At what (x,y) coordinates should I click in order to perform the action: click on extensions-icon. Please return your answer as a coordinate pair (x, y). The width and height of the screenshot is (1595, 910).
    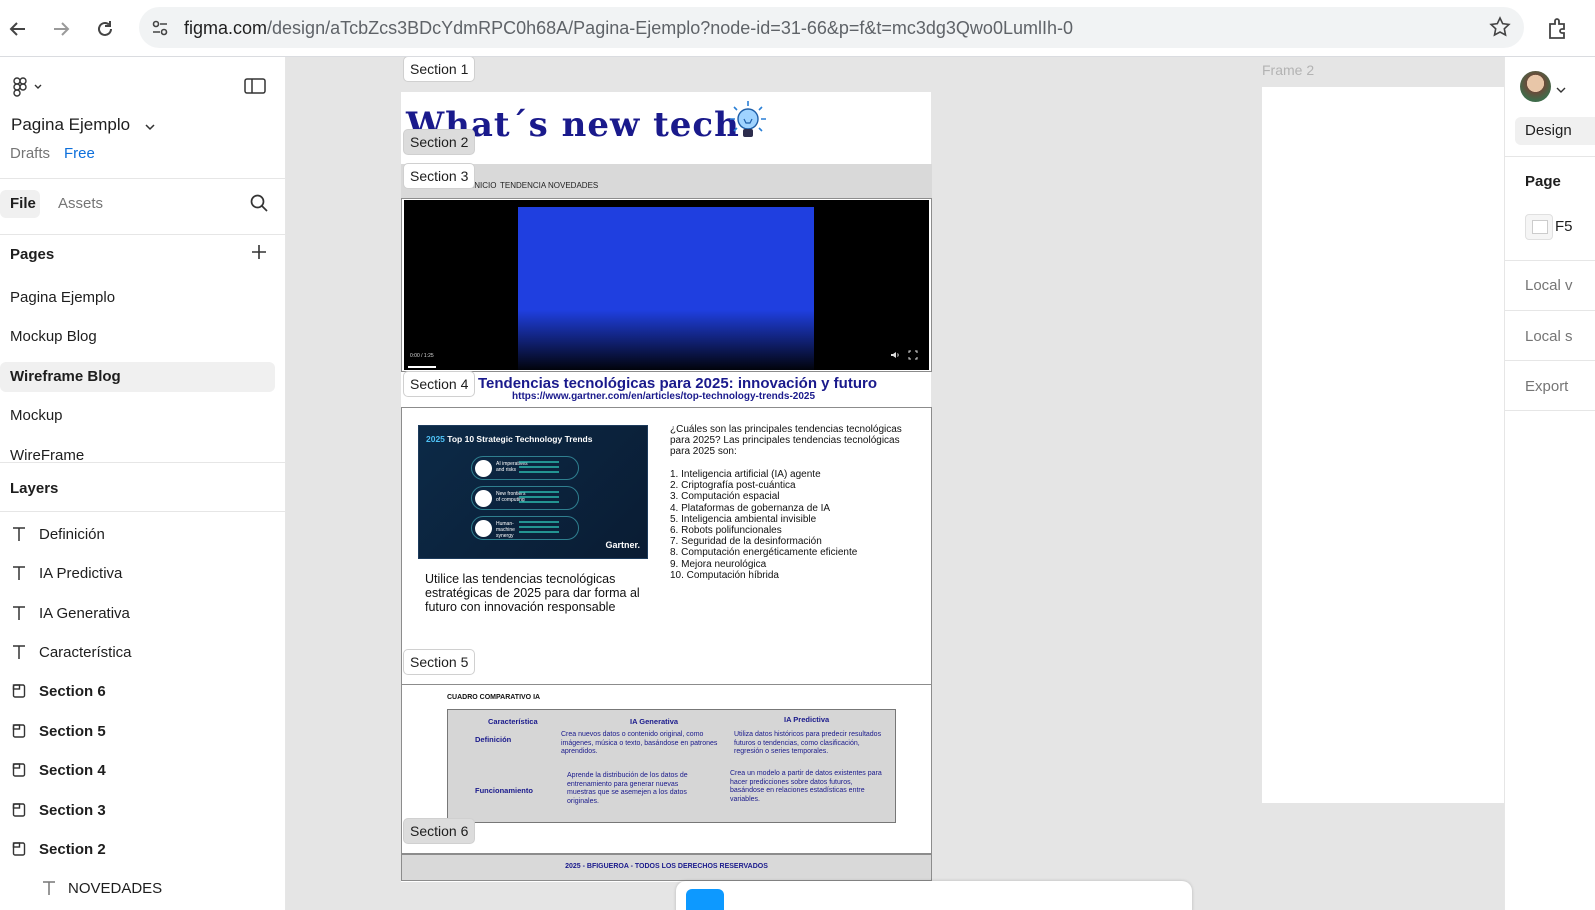
    Looking at the image, I should click on (1558, 30).